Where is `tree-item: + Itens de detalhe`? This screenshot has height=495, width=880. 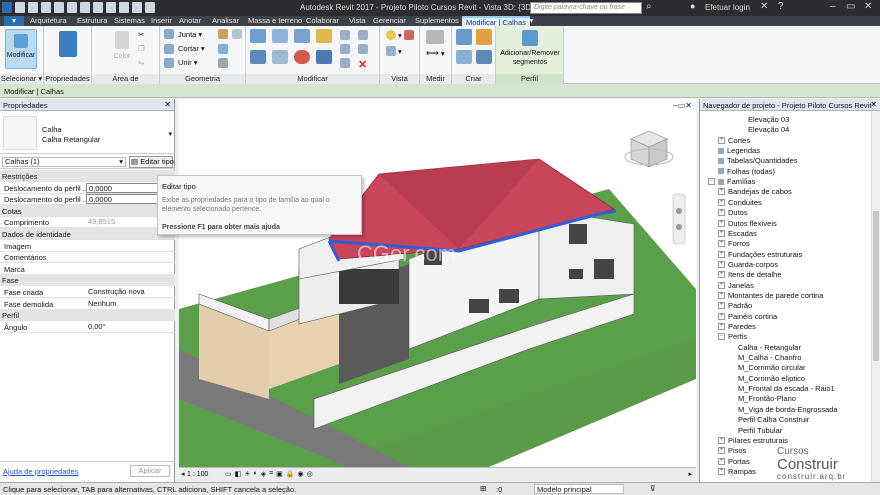
tree-item: + Itens de detalhe is located at coordinates (749, 274).